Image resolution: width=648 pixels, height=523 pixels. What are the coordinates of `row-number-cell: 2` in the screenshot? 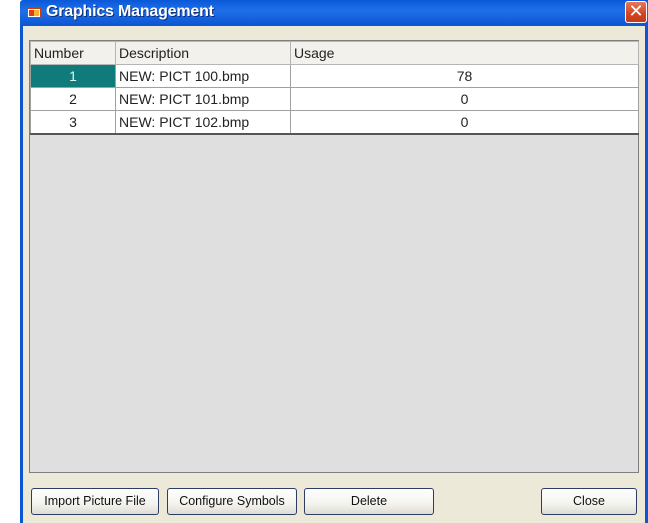 It's located at (73, 99).